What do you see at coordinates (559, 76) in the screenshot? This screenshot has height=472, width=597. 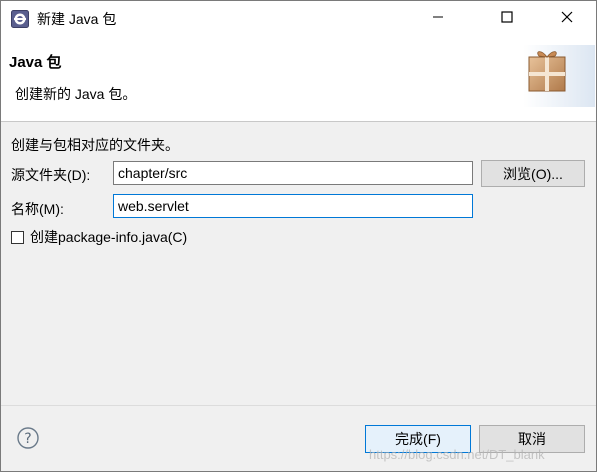 I see `package-gift-icon` at bounding box center [559, 76].